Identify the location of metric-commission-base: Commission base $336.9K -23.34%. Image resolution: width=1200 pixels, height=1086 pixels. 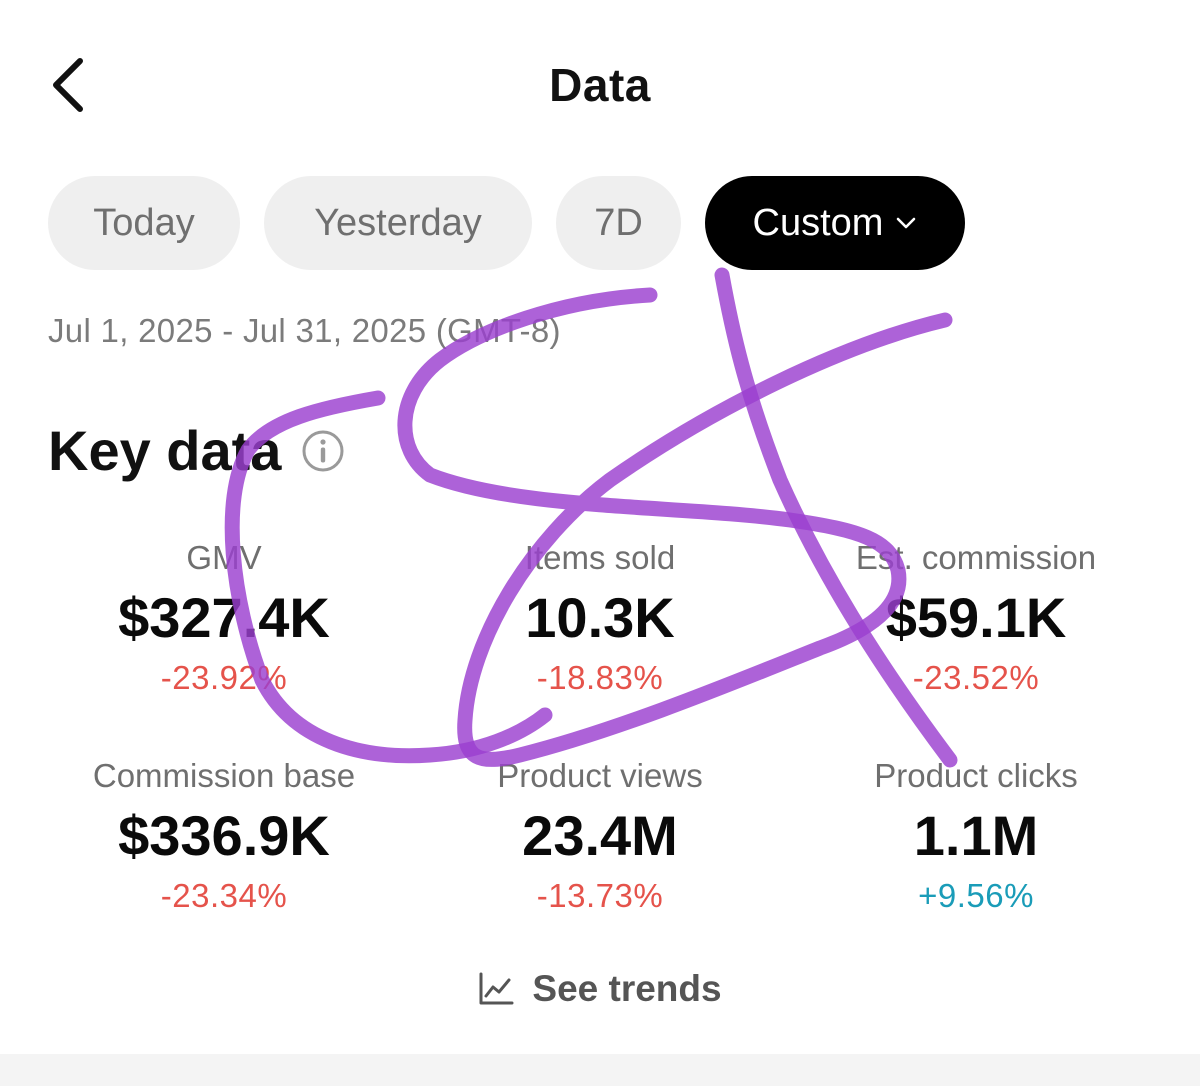
(224, 854).